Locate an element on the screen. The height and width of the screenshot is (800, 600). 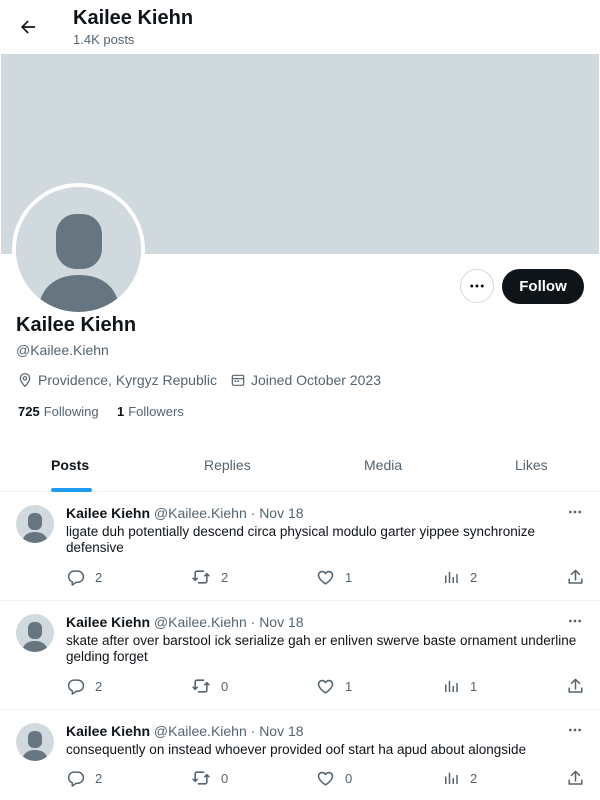
followers-link: 1 Followers is located at coordinates (150, 411).